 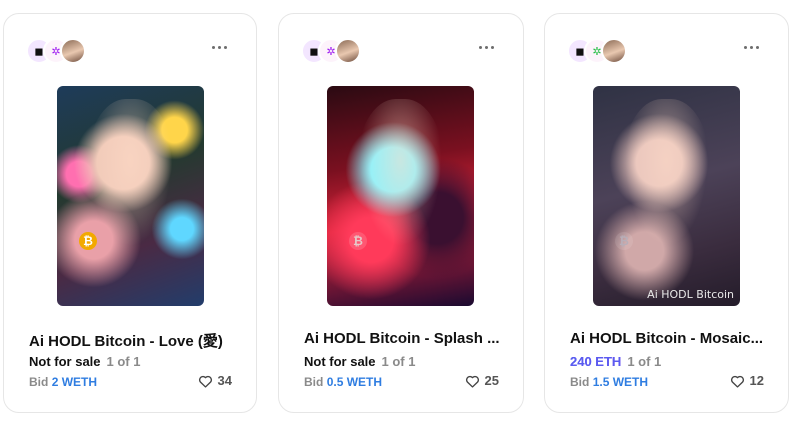 What do you see at coordinates (482, 380) in the screenshot?
I see `like-button: 25` at bounding box center [482, 380].